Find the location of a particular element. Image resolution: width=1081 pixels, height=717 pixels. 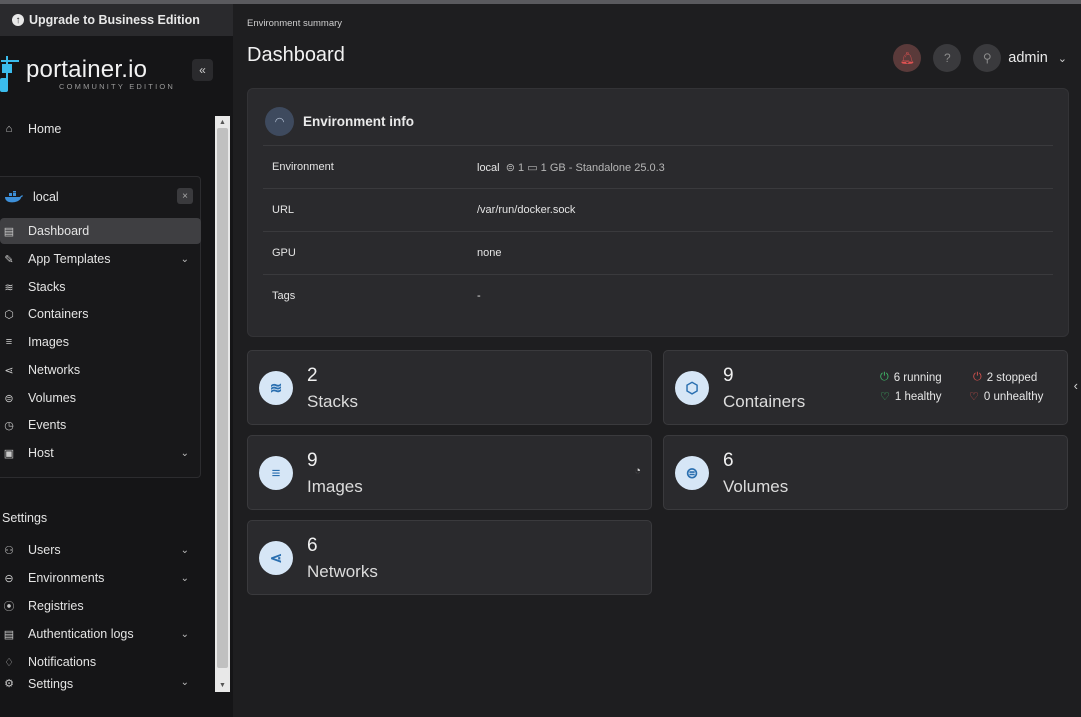

sidebar-item-label: Events is located at coordinates (47, 425).